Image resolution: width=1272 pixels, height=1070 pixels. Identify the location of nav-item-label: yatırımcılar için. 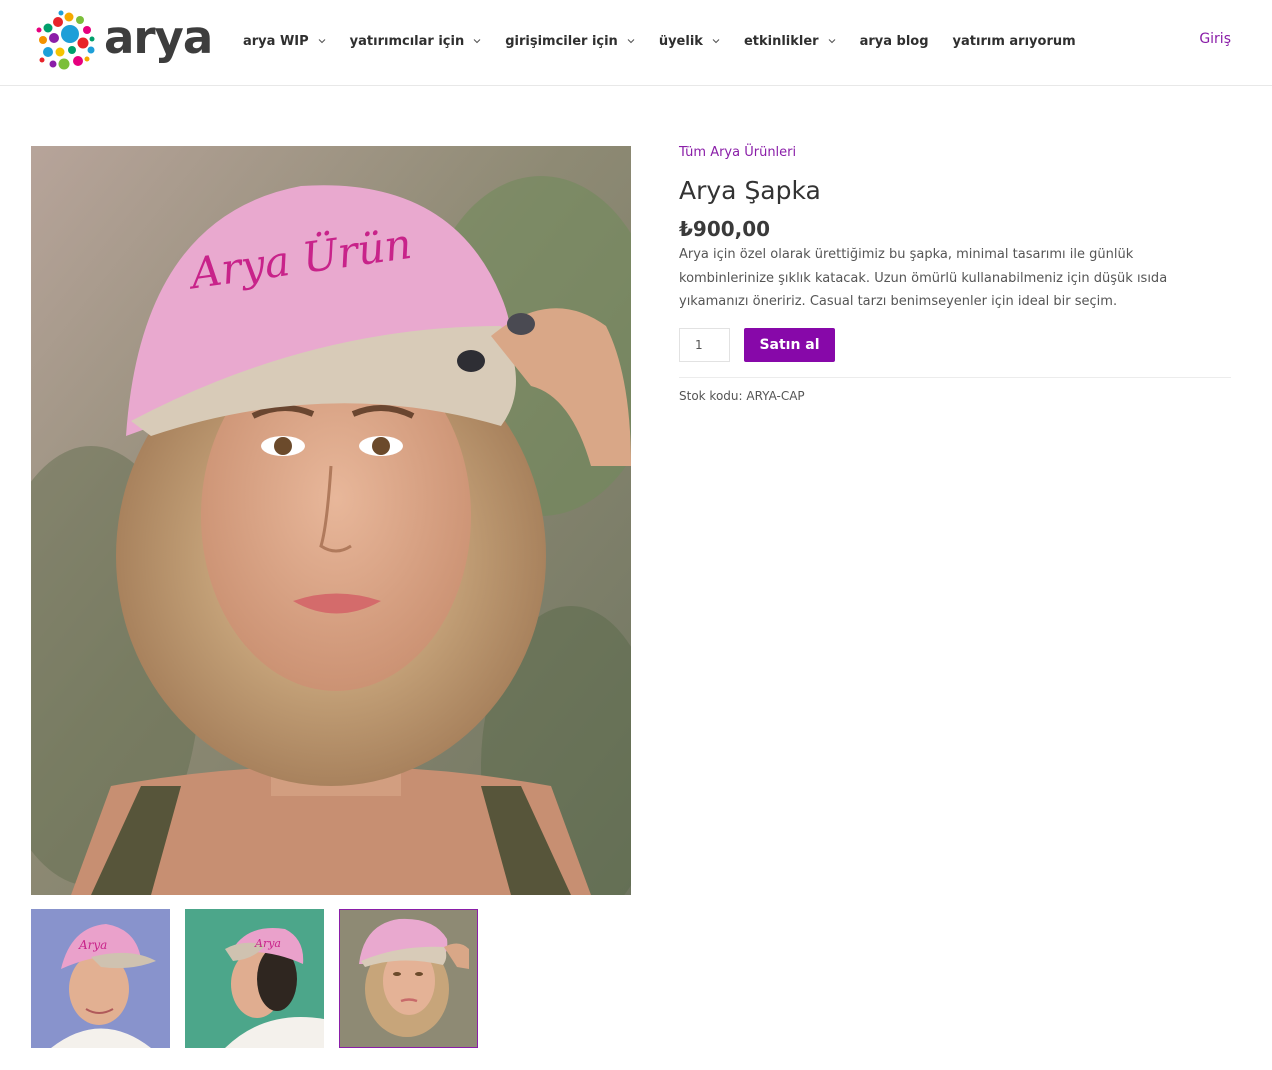
(407, 41).